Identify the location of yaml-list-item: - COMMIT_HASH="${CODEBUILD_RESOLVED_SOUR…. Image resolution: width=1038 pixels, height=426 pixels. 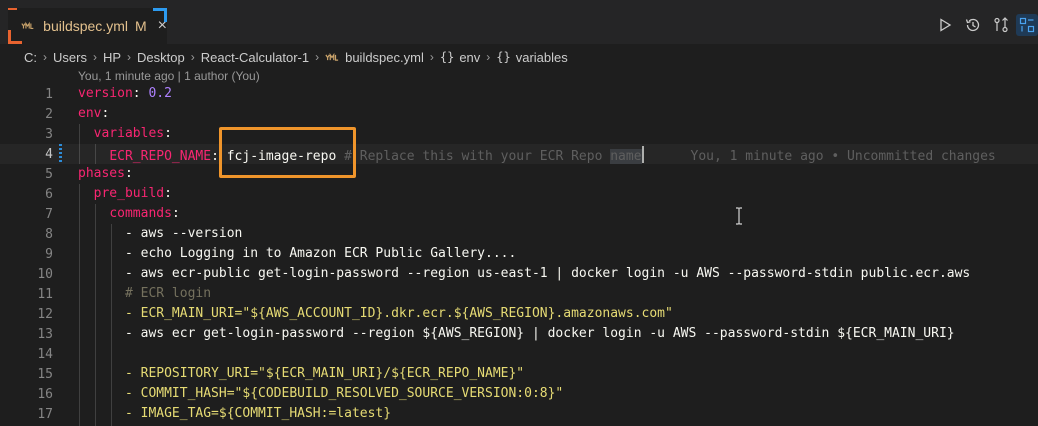
(344, 393).